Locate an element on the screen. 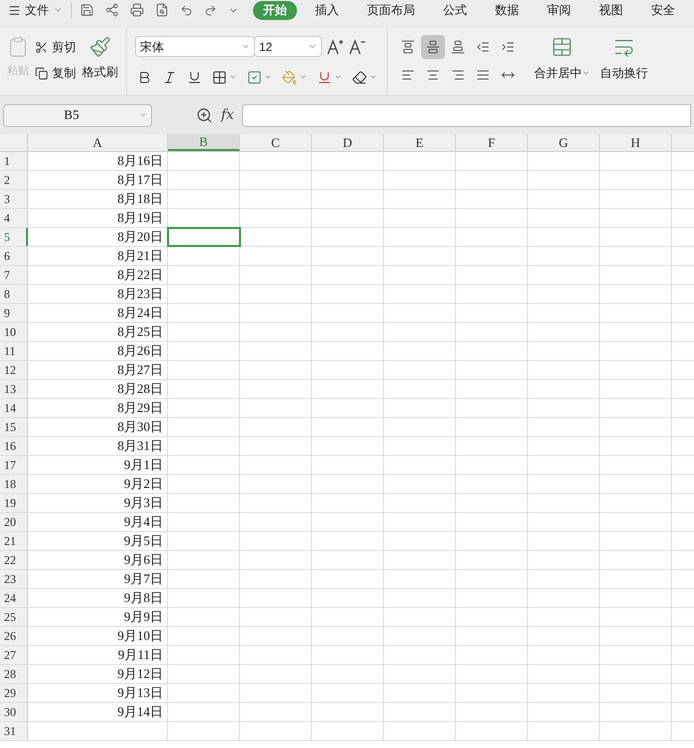 Image resolution: width=694 pixels, height=748 pixels. redo-icon is located at coordinates (210, 10).